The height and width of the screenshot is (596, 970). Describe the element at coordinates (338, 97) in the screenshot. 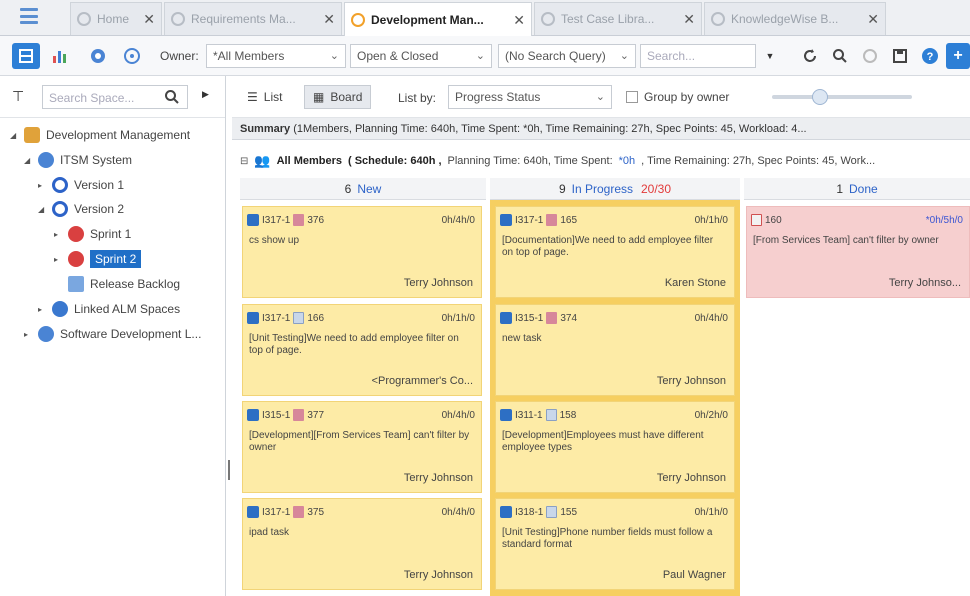

I see `board-view-button: ▦ Board` at that location.